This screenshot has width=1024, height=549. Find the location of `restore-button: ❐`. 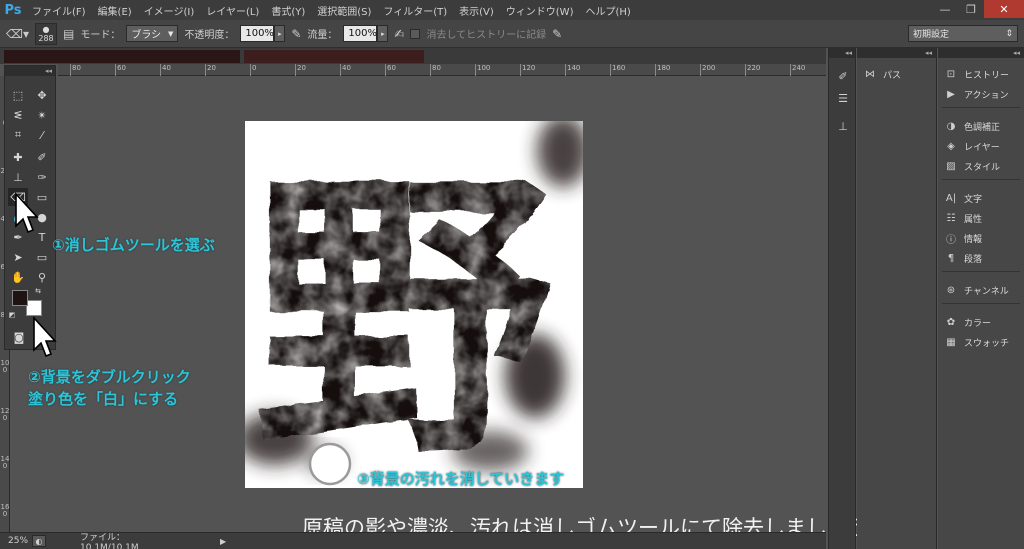

restore-button: ❐ is located at coordinates (971, 9).